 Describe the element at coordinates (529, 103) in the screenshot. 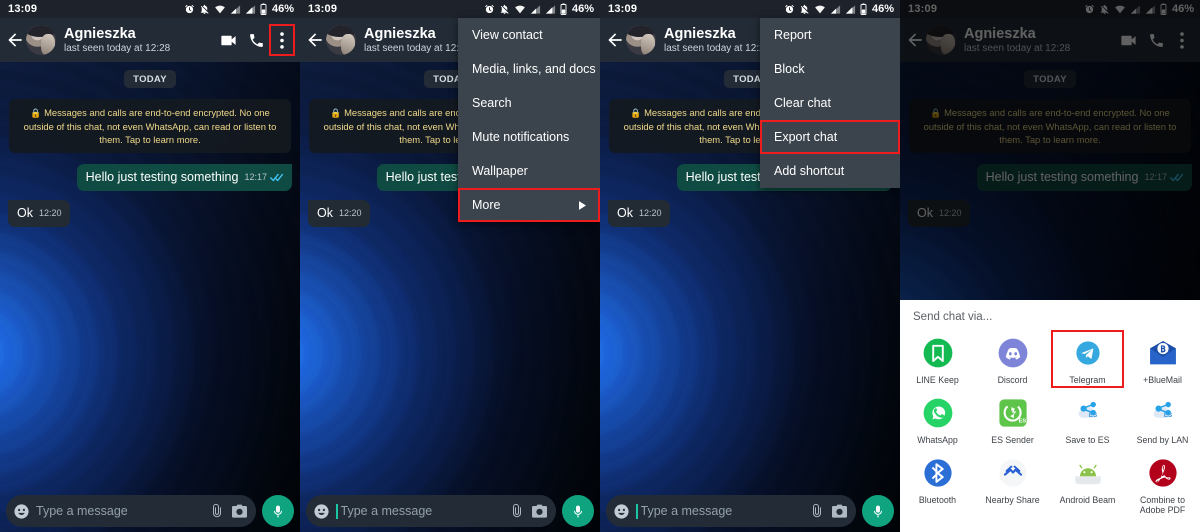

I see `menu-item-search: Search` at that location.